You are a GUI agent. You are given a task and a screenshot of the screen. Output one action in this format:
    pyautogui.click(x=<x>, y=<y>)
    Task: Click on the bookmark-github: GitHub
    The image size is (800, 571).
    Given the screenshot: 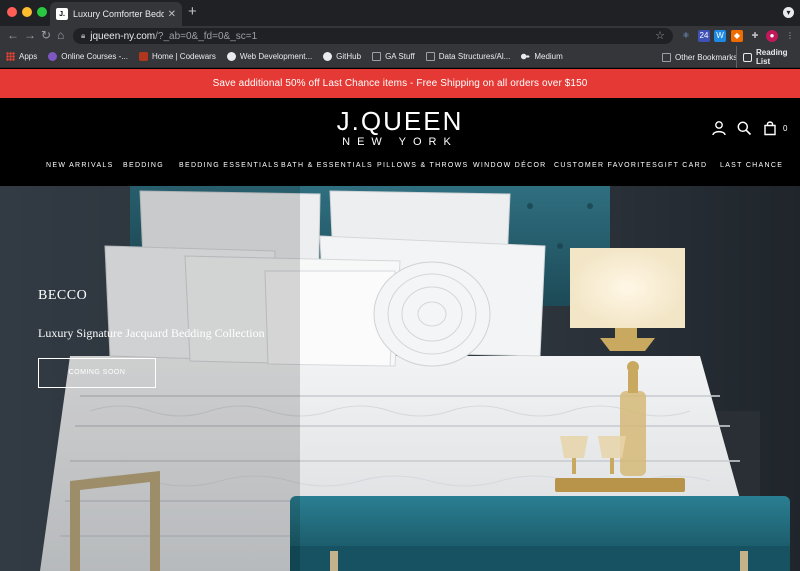 What is the action you would take?
    pyautogui.click(x=342, y=56)
    